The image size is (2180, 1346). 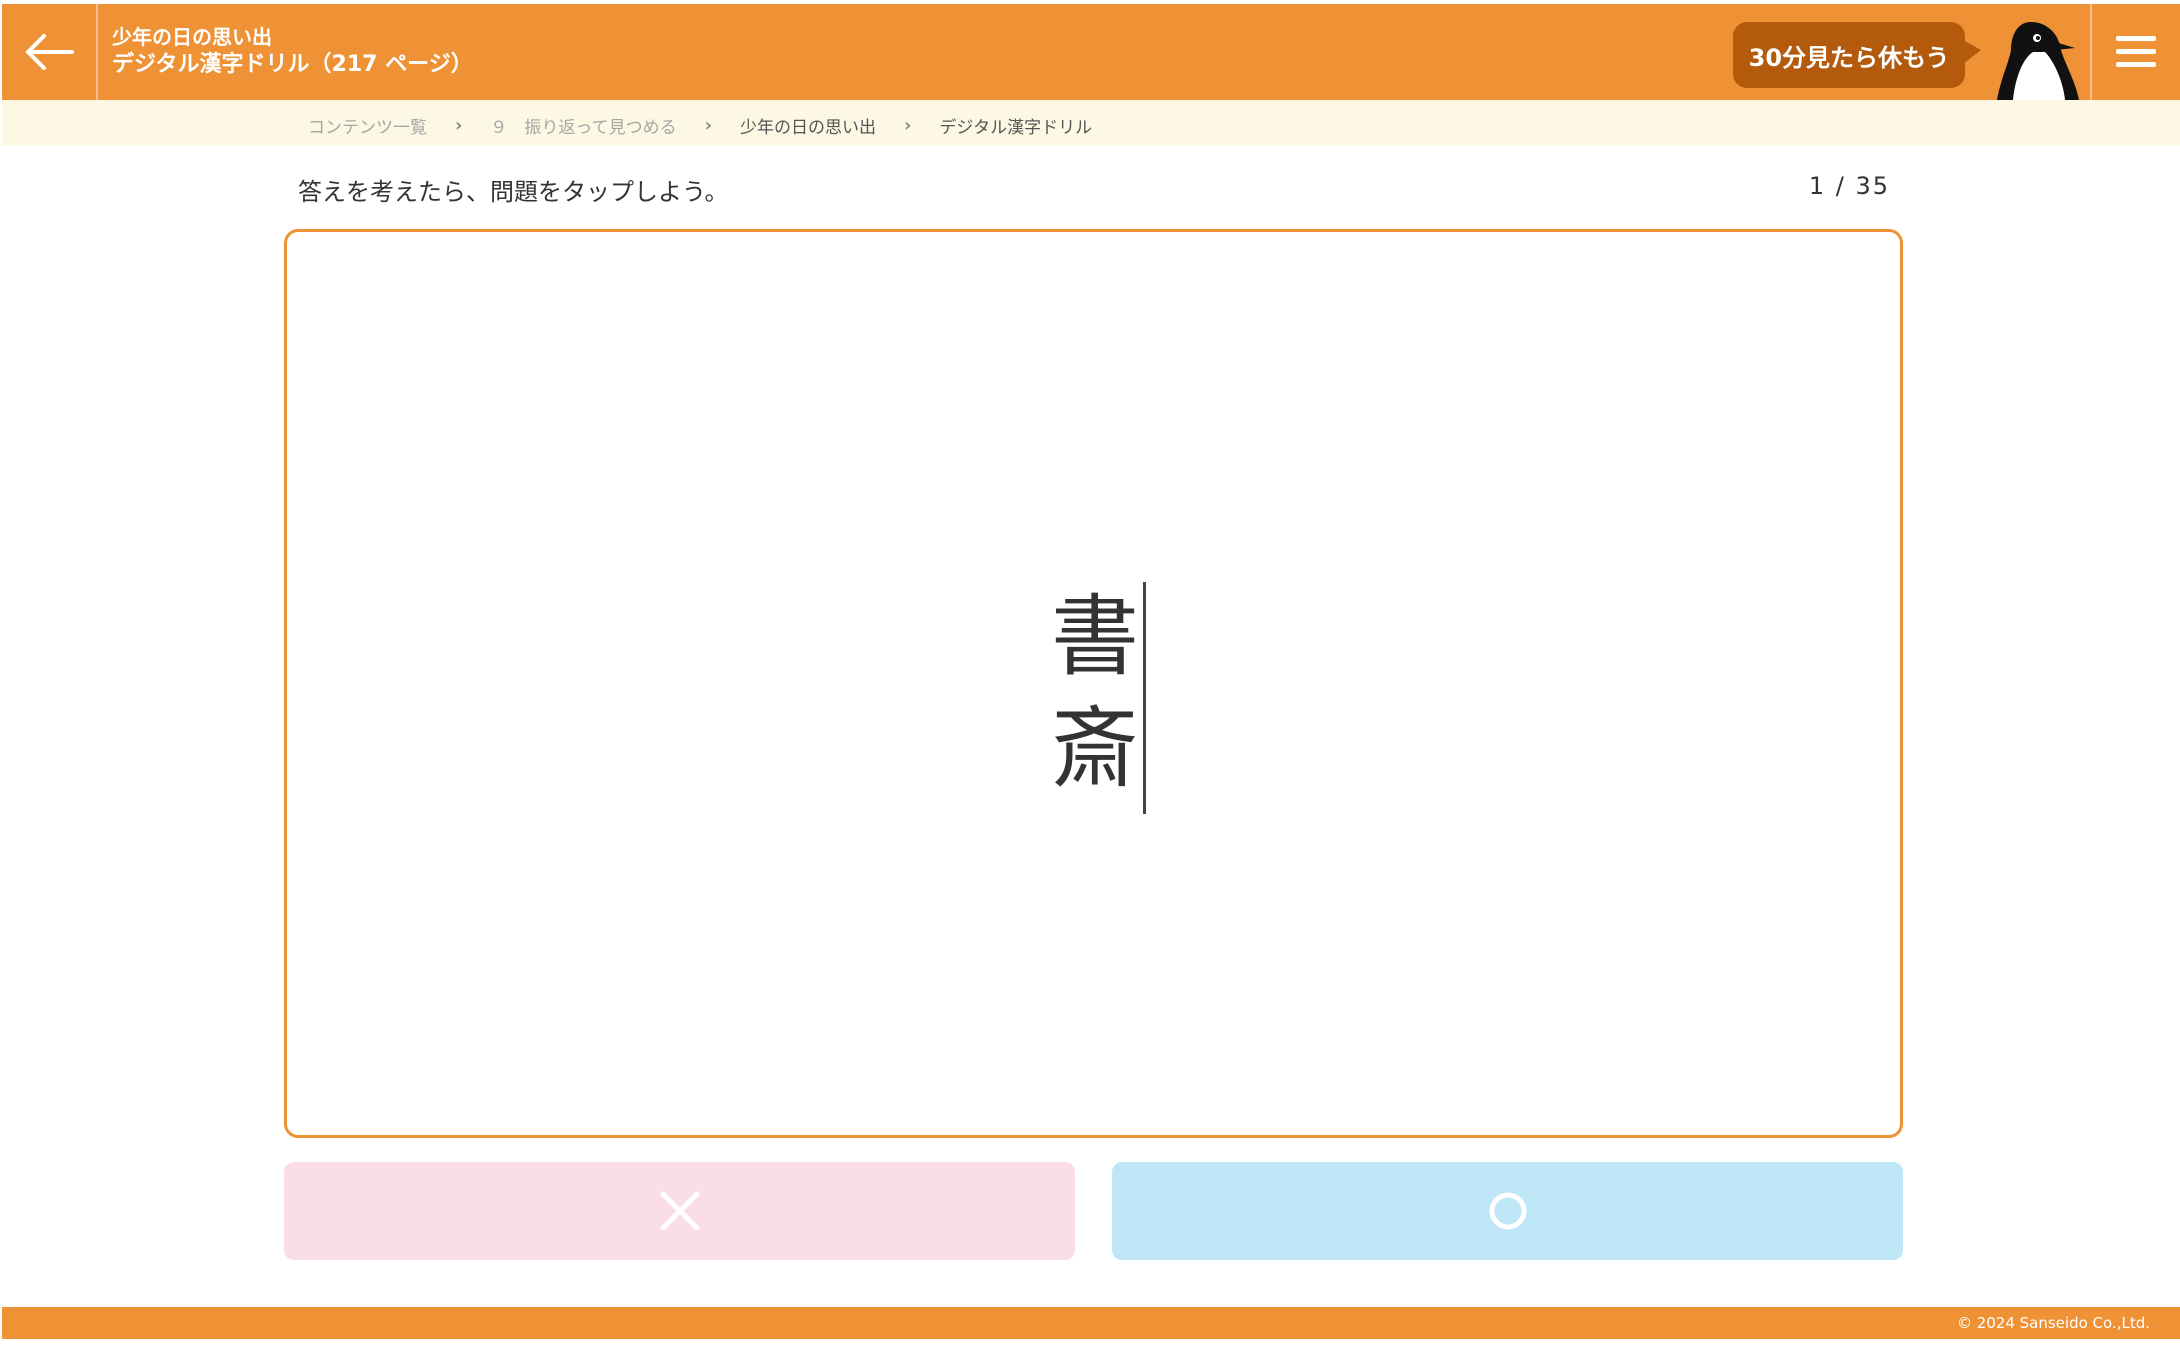 I want to click on breadcrumb-item-contents: コンテンツ一覧, so click(x=367, y=125).